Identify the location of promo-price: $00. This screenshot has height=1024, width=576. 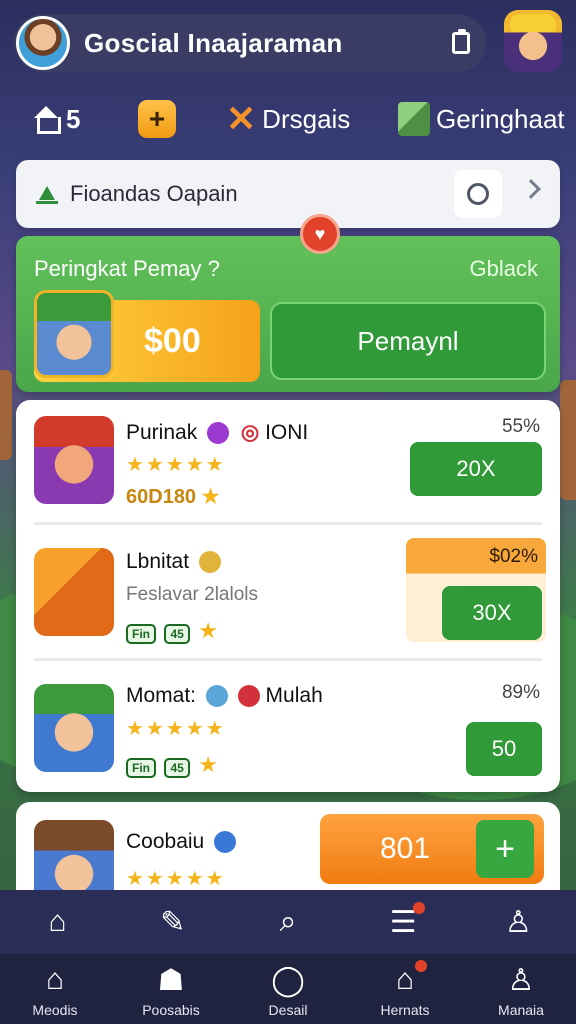
(172, 341).